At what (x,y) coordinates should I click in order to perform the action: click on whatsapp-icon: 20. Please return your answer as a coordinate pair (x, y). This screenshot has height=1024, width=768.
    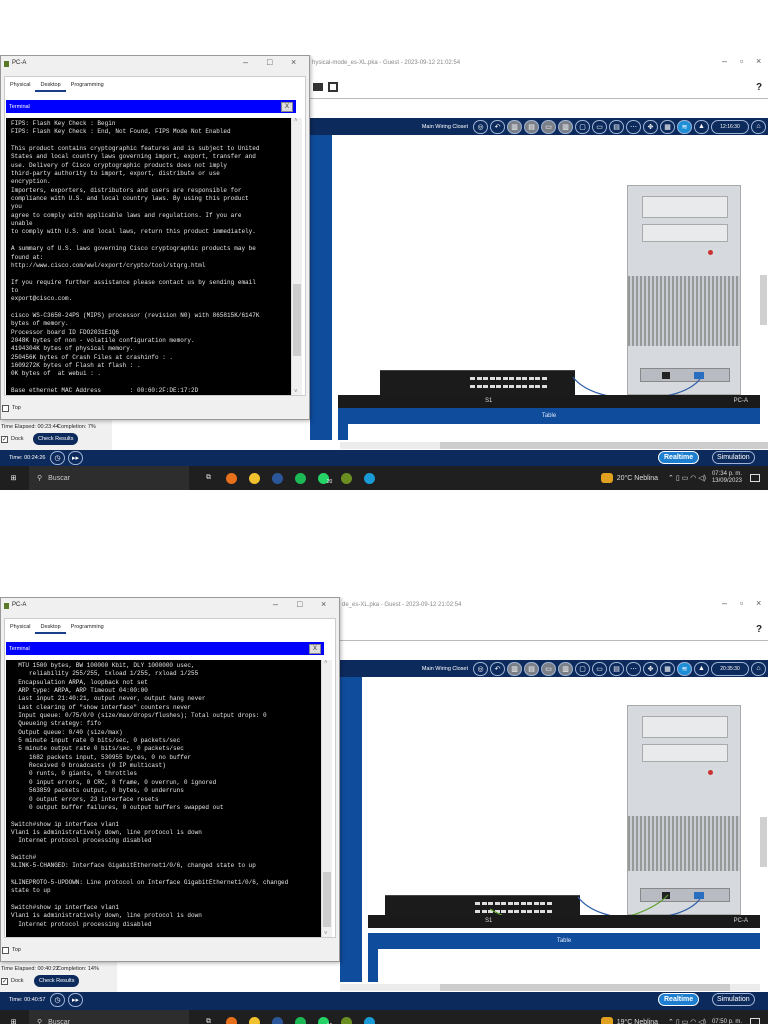
    Looking at the image, I should click on (325, 478).